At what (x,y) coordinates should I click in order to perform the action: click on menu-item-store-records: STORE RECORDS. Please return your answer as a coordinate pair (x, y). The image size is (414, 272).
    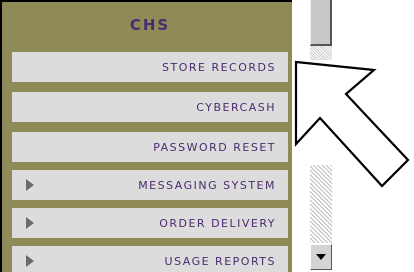
    Looking at the image, I should click on (150, 67).